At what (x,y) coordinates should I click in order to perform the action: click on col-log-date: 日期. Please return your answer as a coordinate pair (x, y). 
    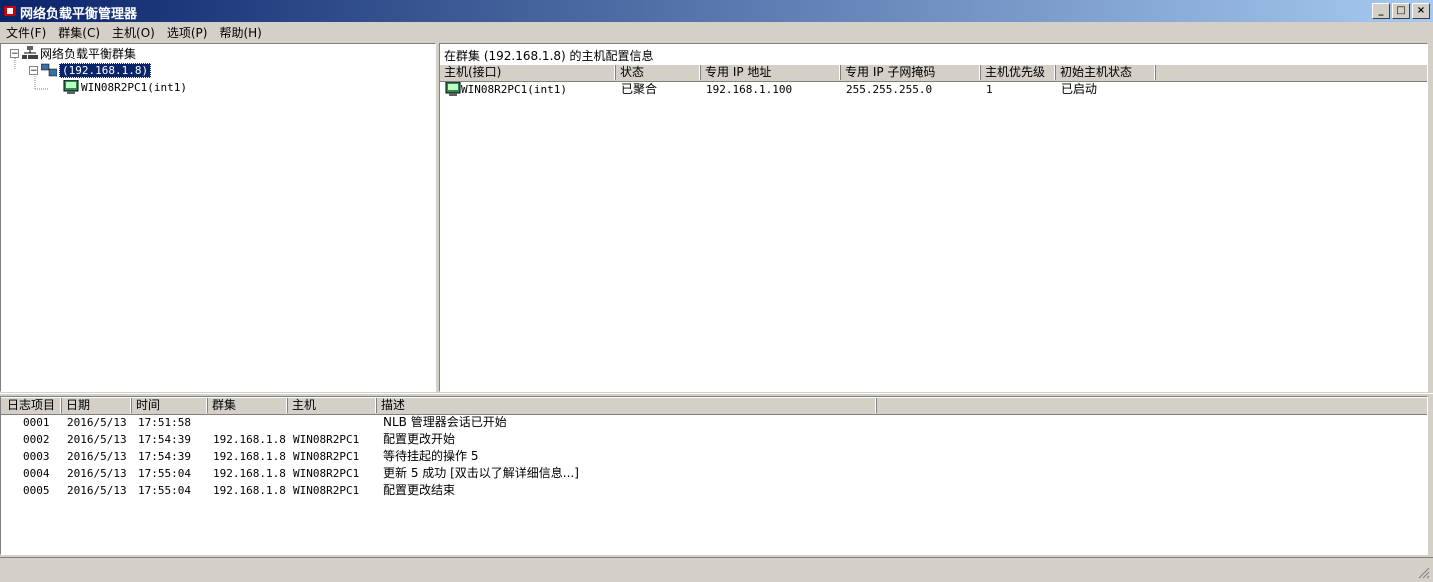
    Looking at the image, I should click on (97, 405).